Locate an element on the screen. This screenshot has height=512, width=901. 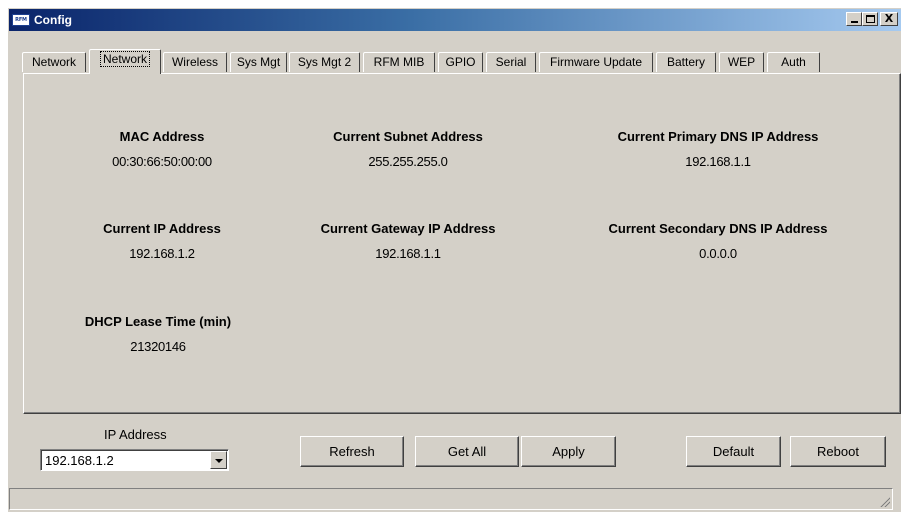
close-button: X is located at coordinates (889, 19).